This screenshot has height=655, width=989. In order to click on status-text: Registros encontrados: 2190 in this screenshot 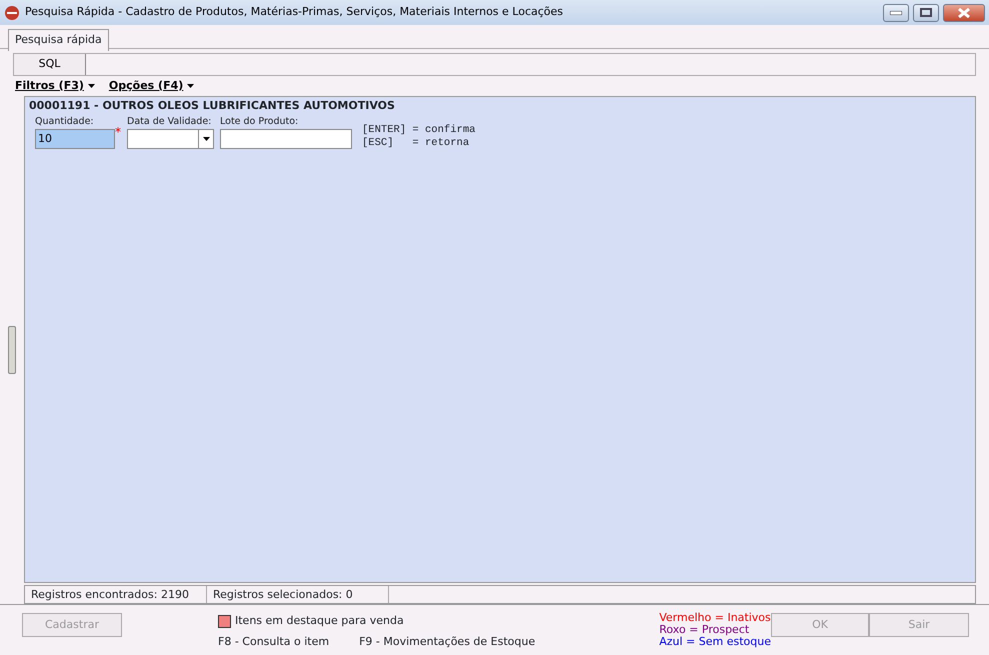, I will do `click(116, 594)`.